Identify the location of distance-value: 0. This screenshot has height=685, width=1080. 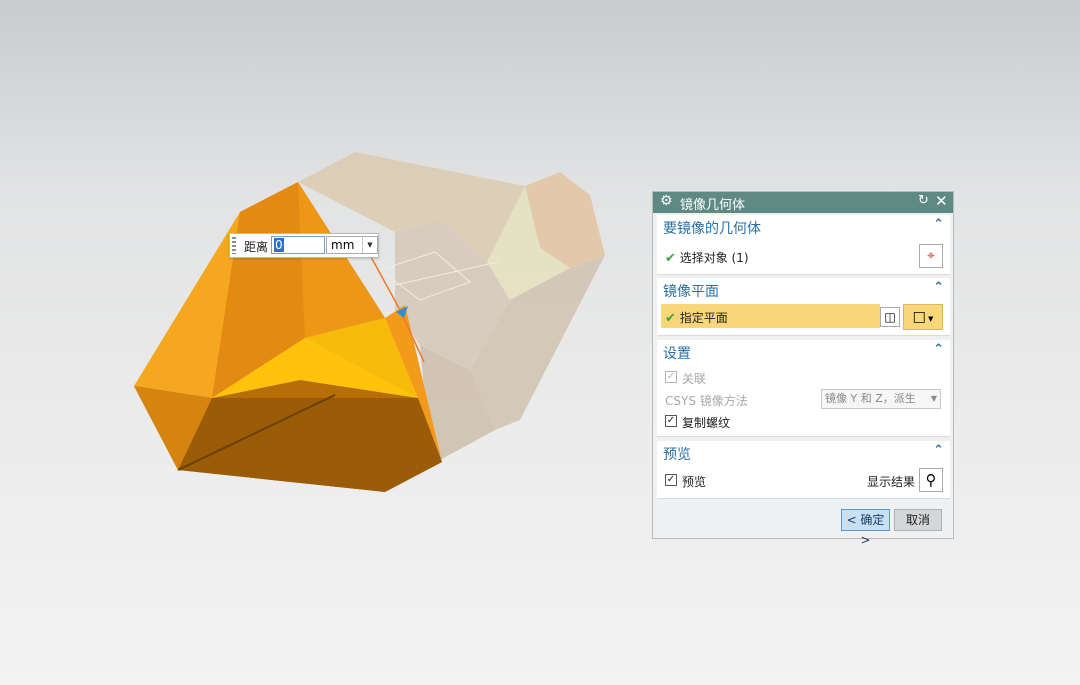
(279, 245).